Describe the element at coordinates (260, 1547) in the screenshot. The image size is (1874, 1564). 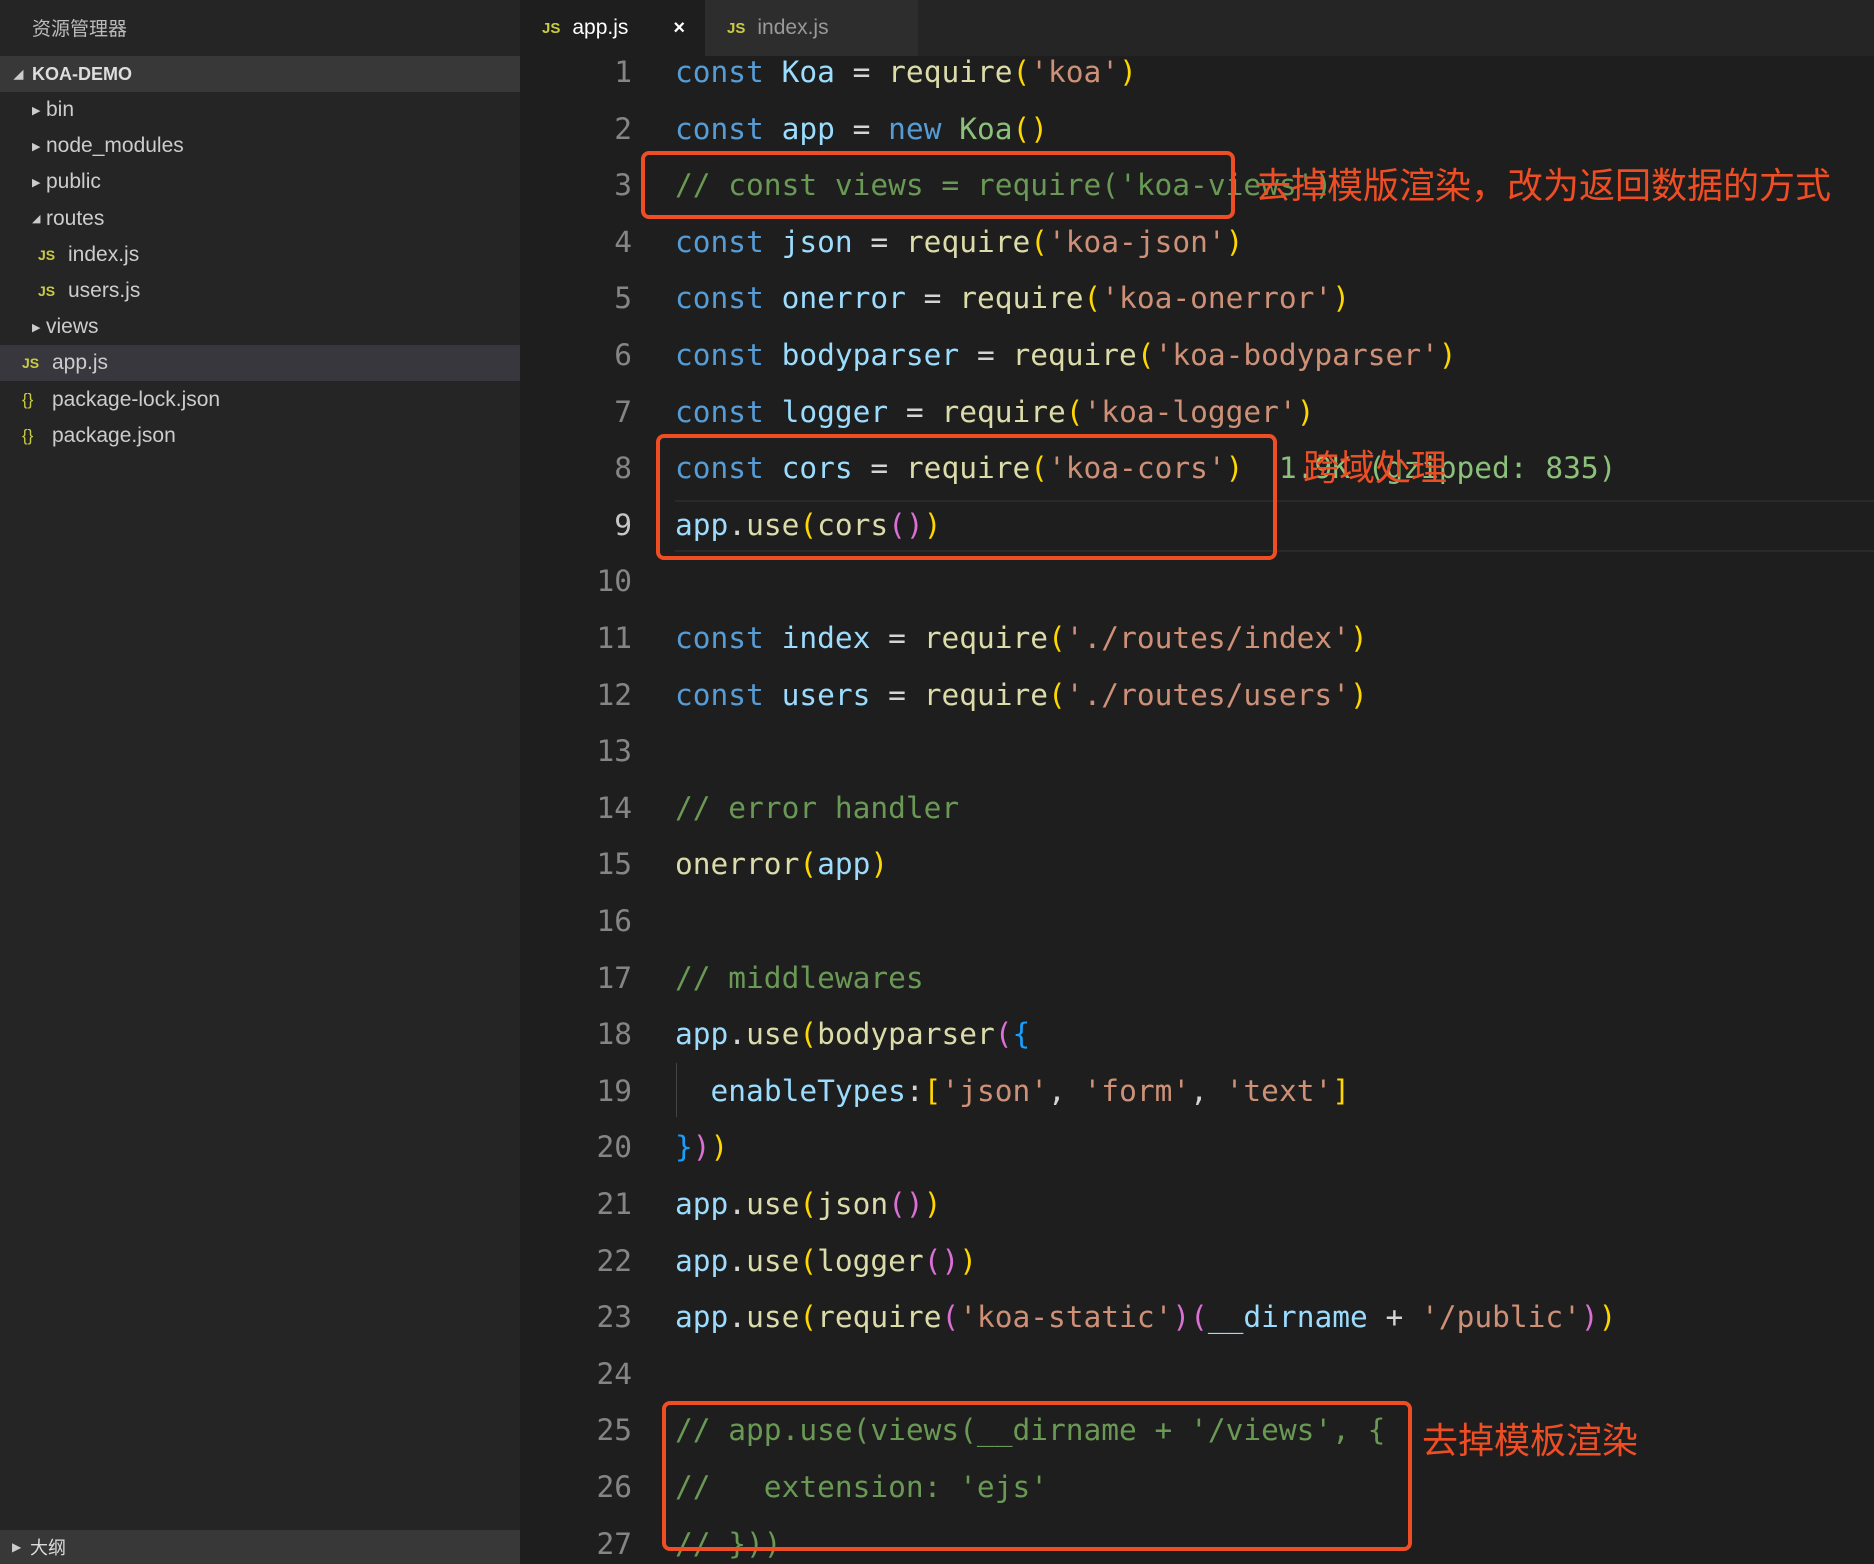
I see `outline-section: ▶ 大纲` at that location.